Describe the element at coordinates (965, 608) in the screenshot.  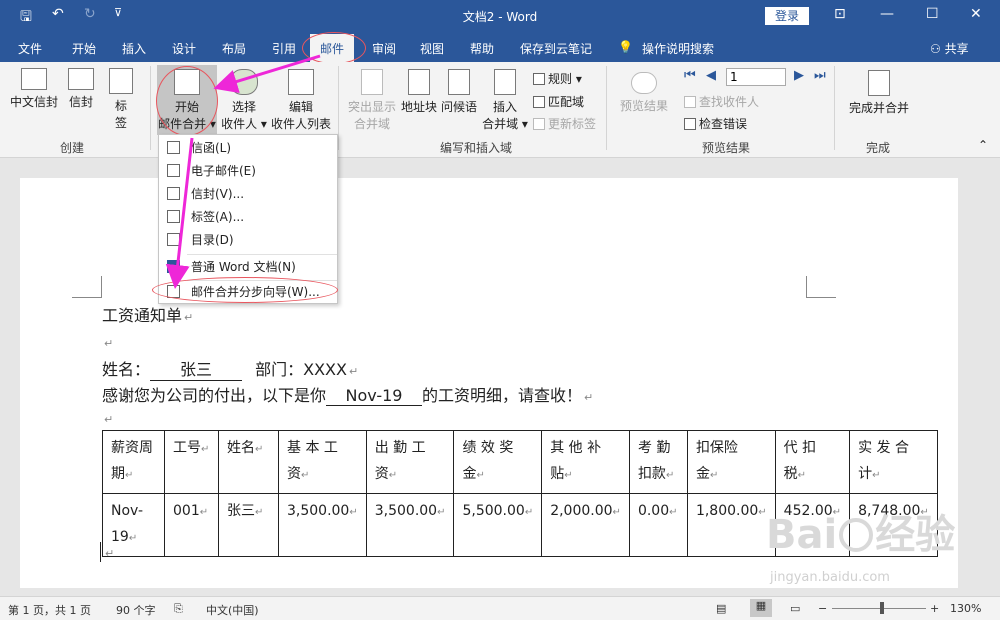
I see `zoom-level: 130%` at that location.